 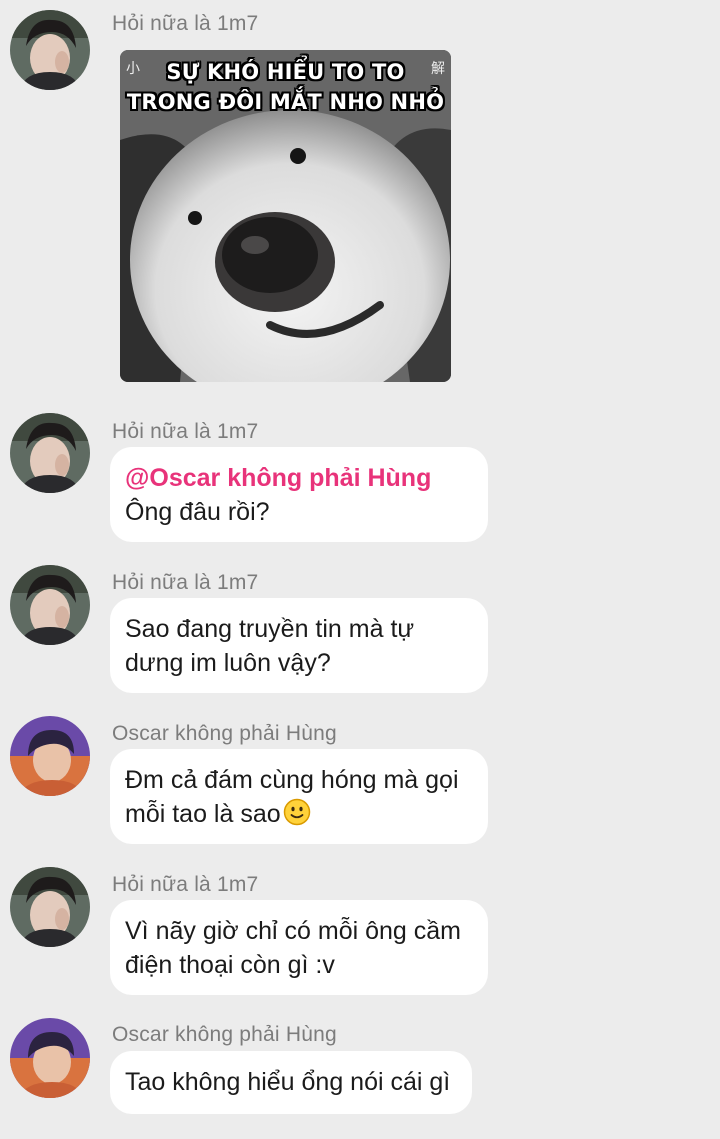 What do you see at coordinates (197, 512) in the screenshot?
I see `message-text: Ông đâu rồi?` at bounding box center [197, 512].